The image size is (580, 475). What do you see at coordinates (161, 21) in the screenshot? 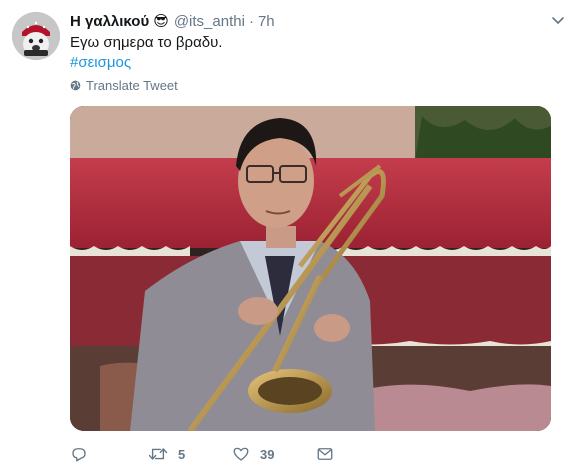
I see `author-emoji: 😎` at bounding box center [161, 21].